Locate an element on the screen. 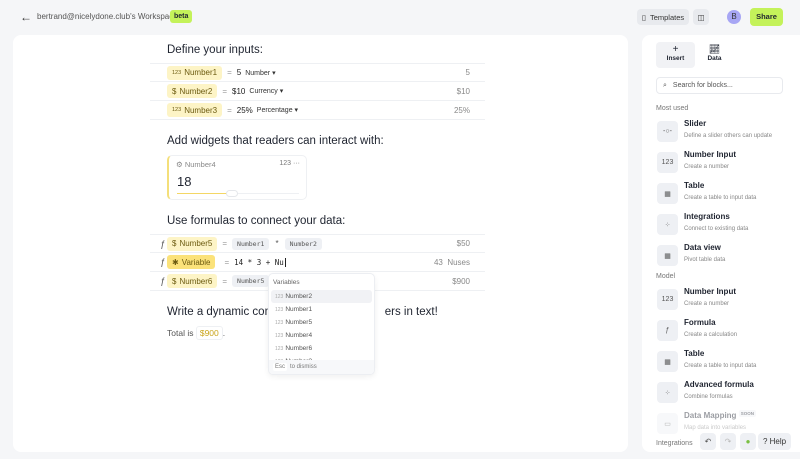 The width and height of the screenshot is (800, 459). undo-icon: ↶ is located at coordinates (708, 441).